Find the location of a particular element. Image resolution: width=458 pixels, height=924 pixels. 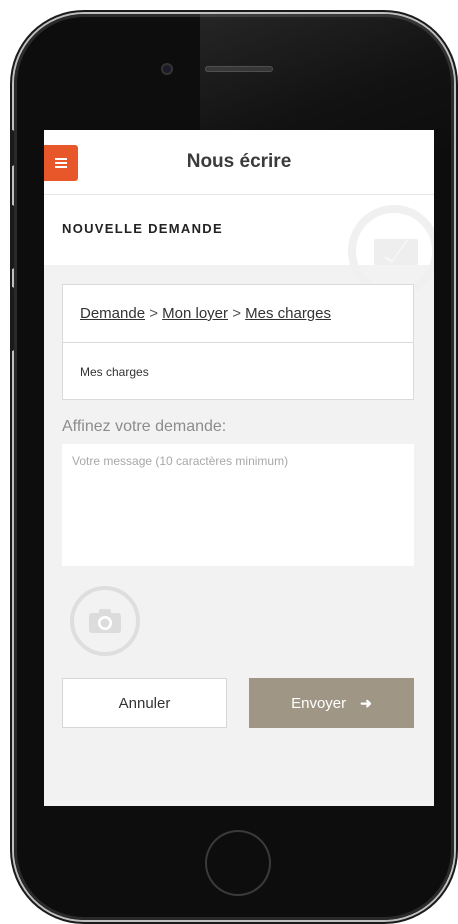

breadcrumb-demande: Demande is located at coordinates (112, 313).